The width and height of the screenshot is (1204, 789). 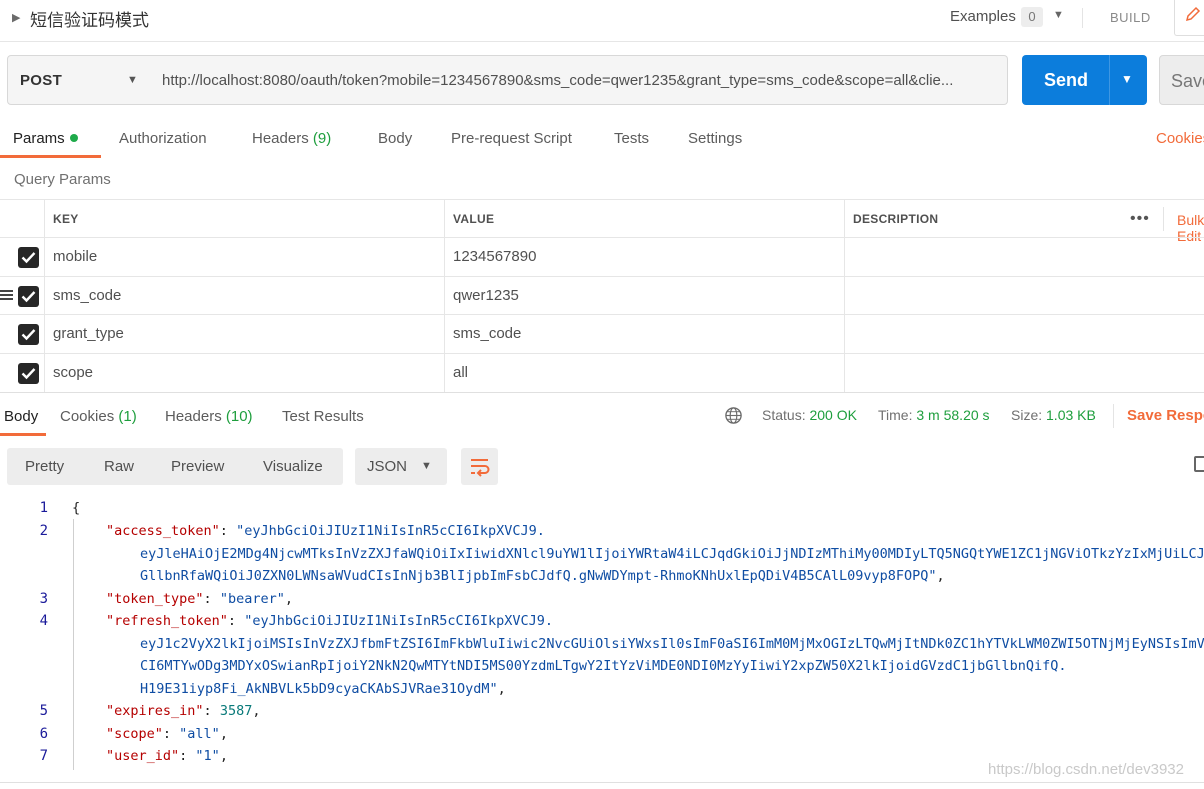 I want to click on tab-test-results: Test Results, so click(x=323, y=416).